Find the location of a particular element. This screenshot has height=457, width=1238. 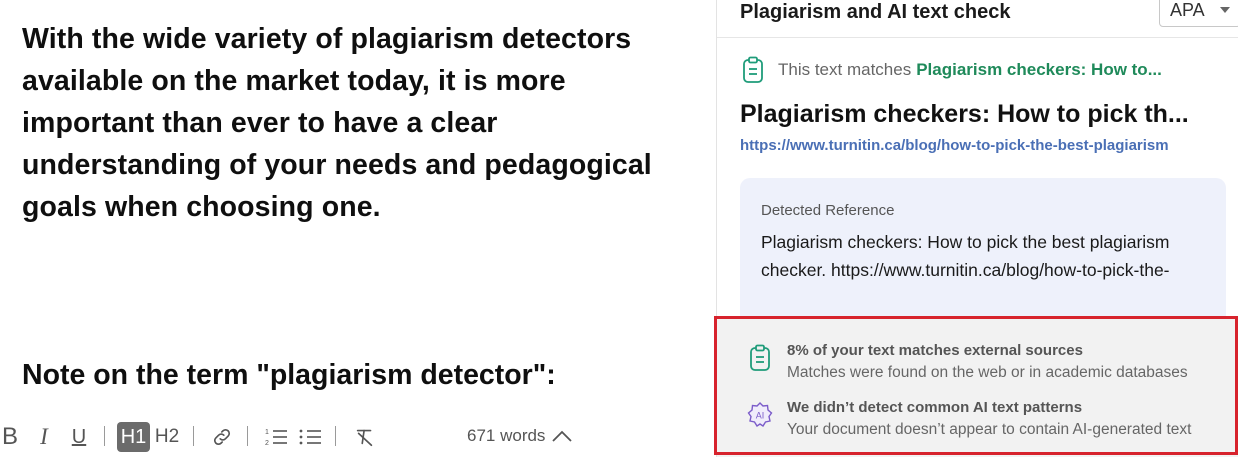

link-icon is located at coordinates (222, 437).